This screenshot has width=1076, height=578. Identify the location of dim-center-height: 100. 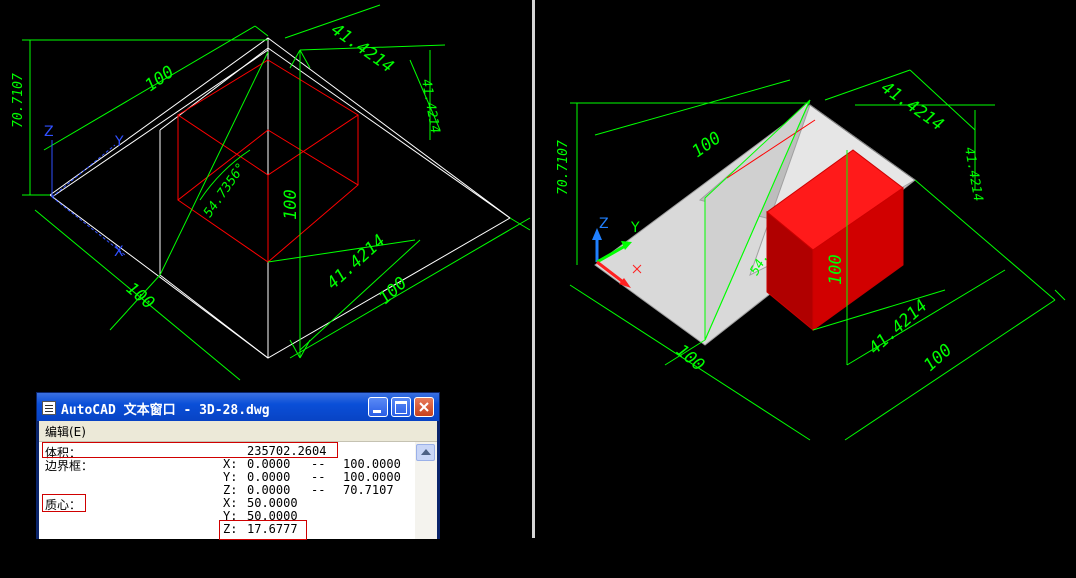
(291, 204).